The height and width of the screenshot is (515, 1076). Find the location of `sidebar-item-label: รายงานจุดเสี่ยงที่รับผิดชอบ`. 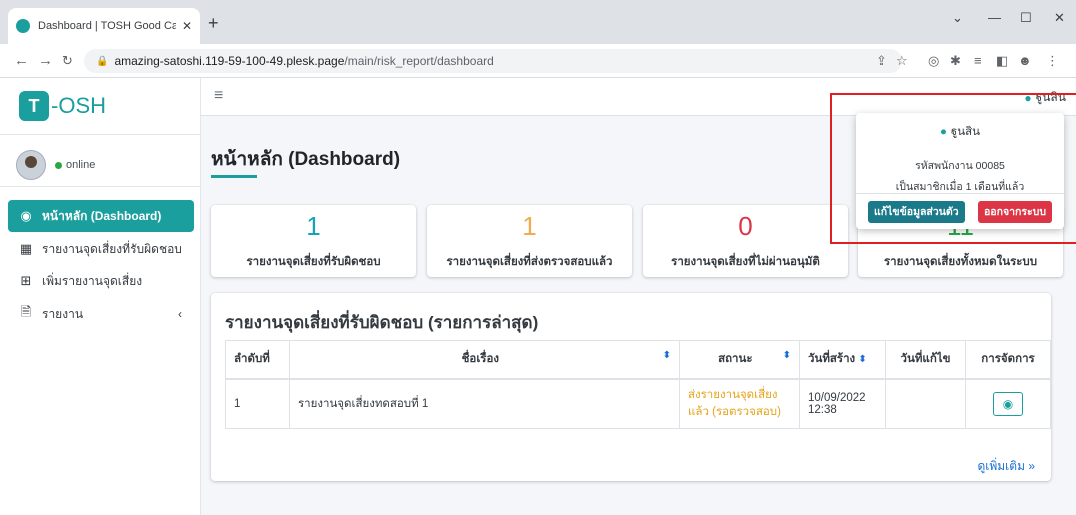

sidebar-item-label: รายงานจุดเสี่ยงที่รับผิดชอบ is located at coordinates (112, 248).